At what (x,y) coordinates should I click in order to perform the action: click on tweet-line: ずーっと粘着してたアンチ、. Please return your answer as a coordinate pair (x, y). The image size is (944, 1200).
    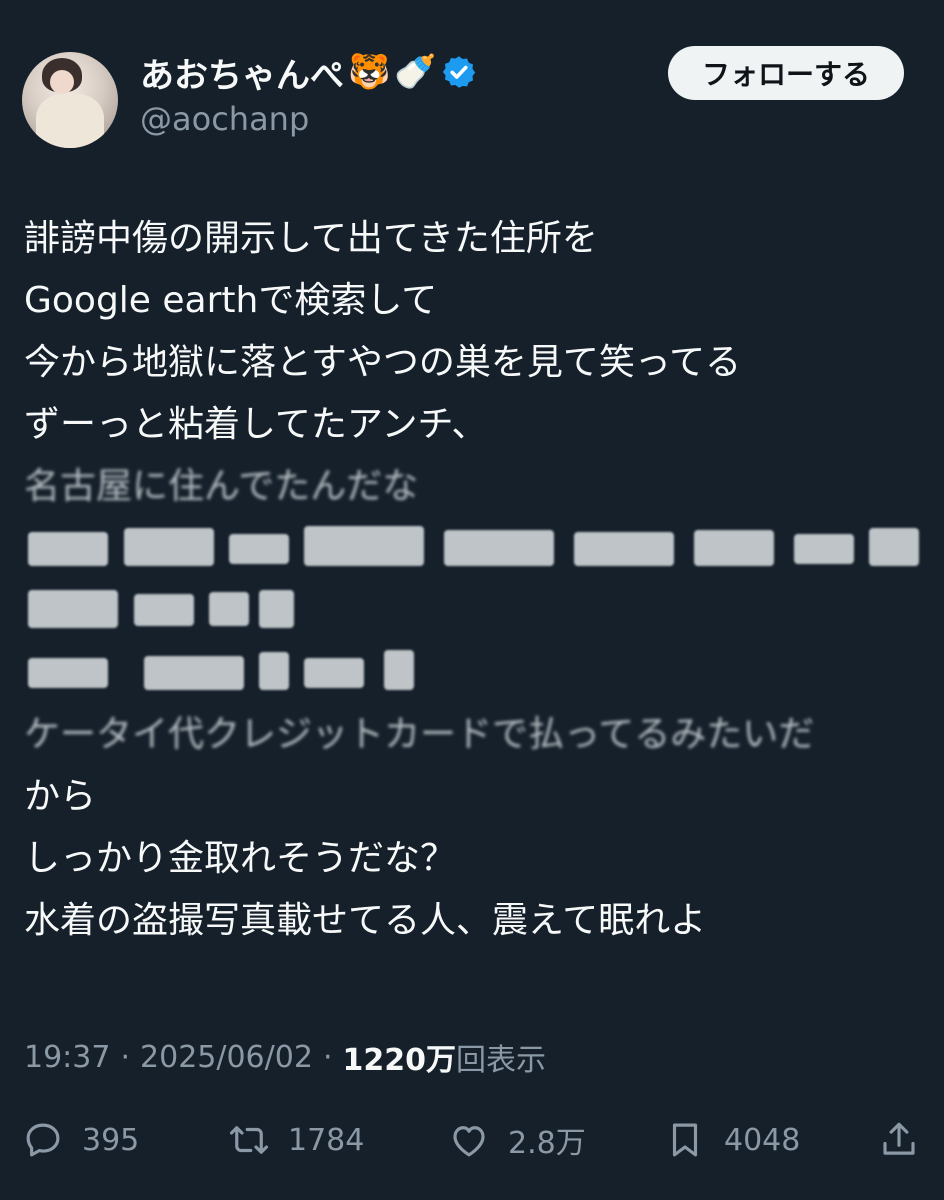
    Looking at the image, I should click on (256, 424).